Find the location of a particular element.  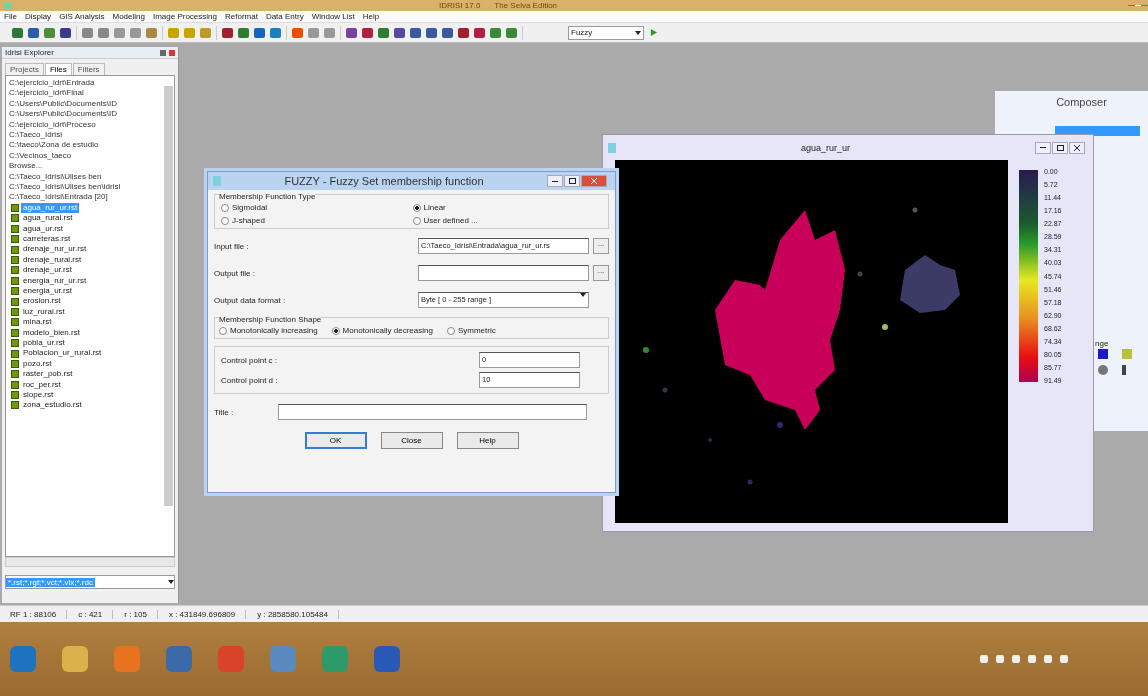

radio-option: Monotonically decreasing is located at coordinates (382, 330).